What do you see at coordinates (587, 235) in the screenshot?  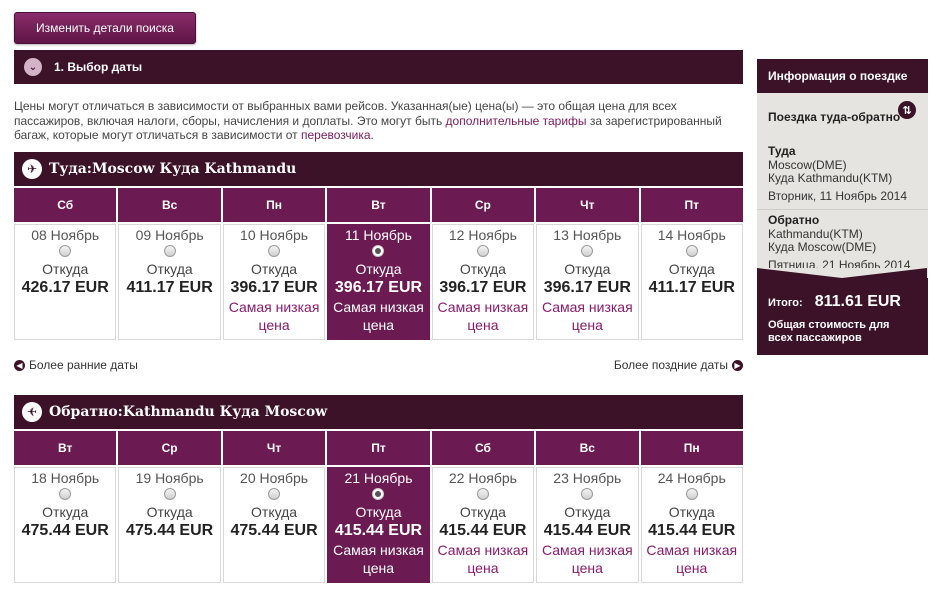 I see `day-date: 13 Ноябрь` at bounding box center [587, 235].